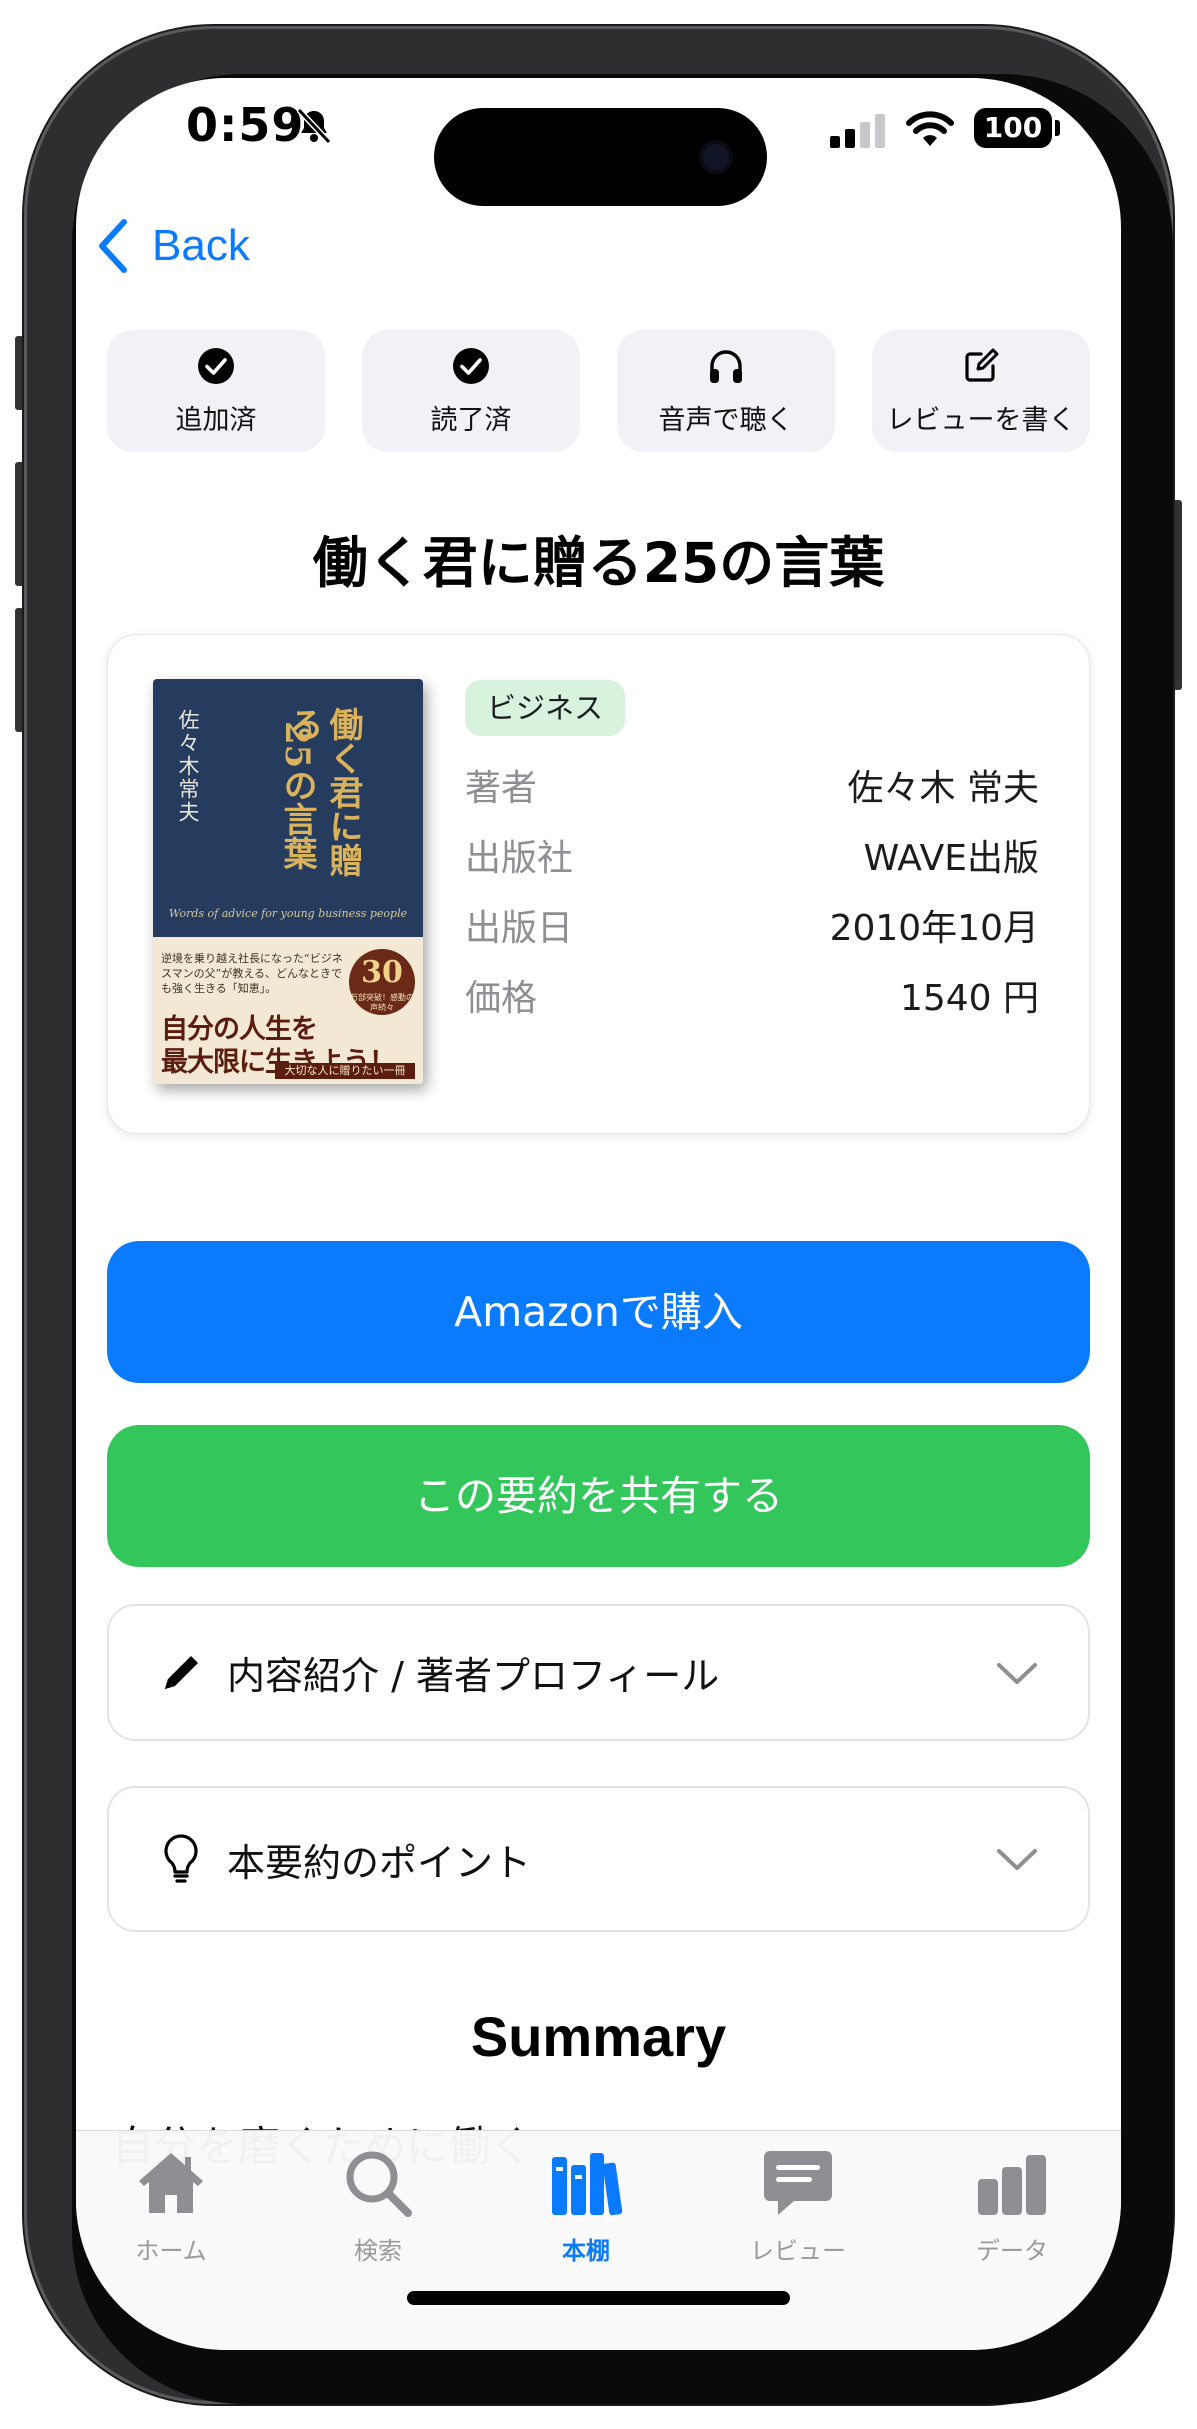  I want to click on home-indicator, so click(598, 2298).